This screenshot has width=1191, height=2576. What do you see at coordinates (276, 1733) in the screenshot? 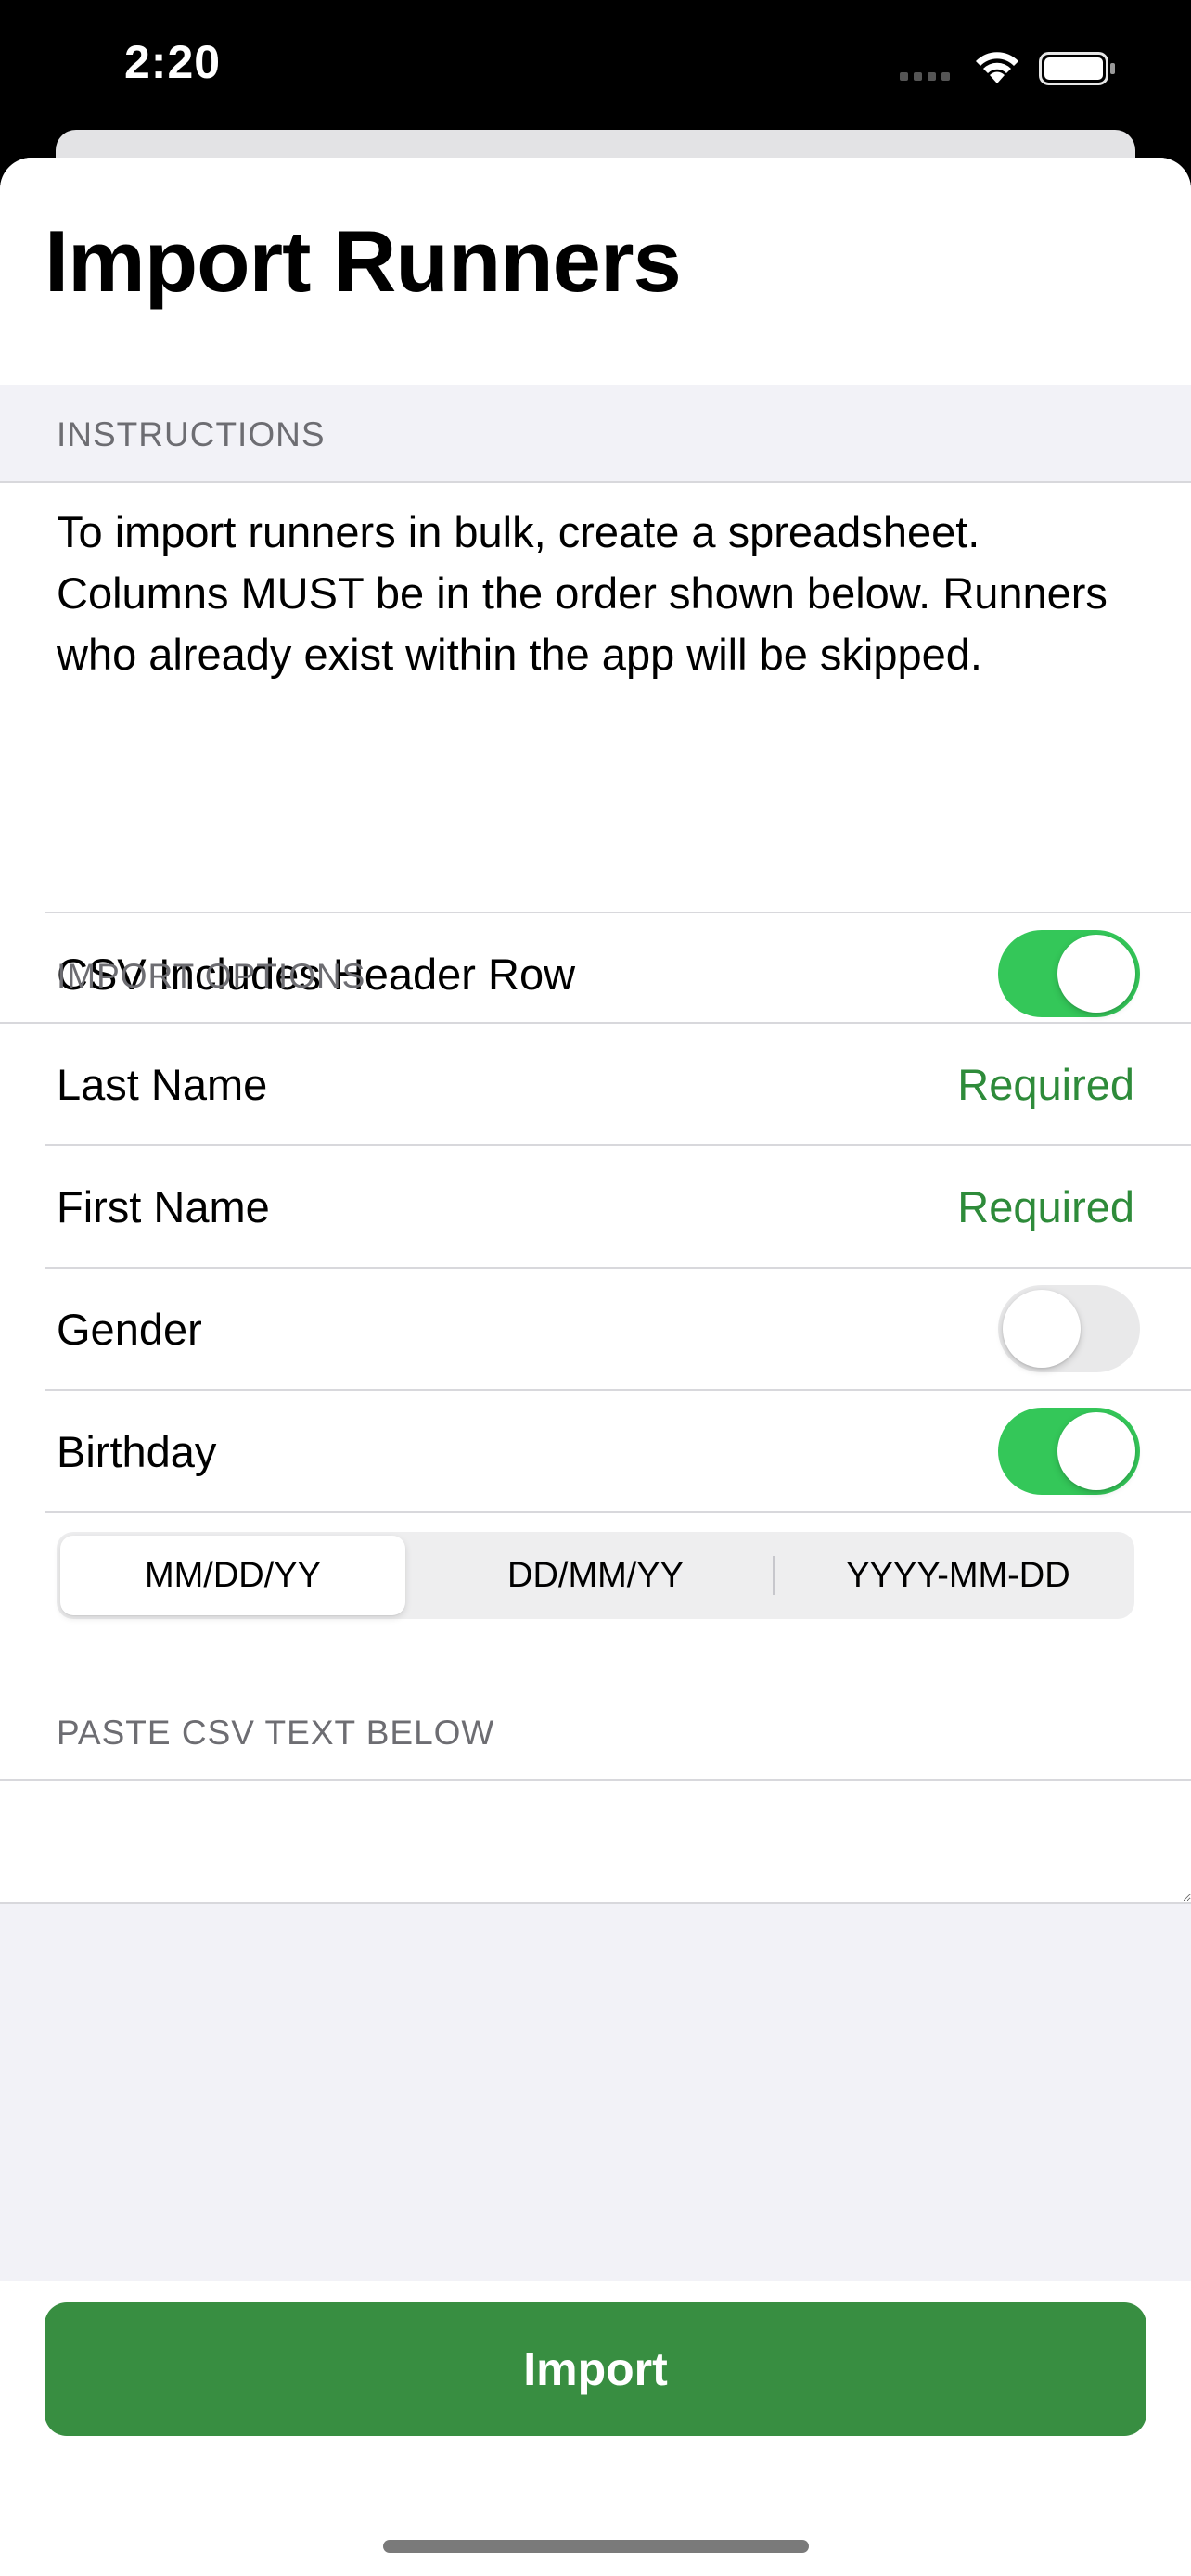
I see `paste-csv-section-header: PASTE CSV TEXT BELOW` at bounding box center [276, 1733].